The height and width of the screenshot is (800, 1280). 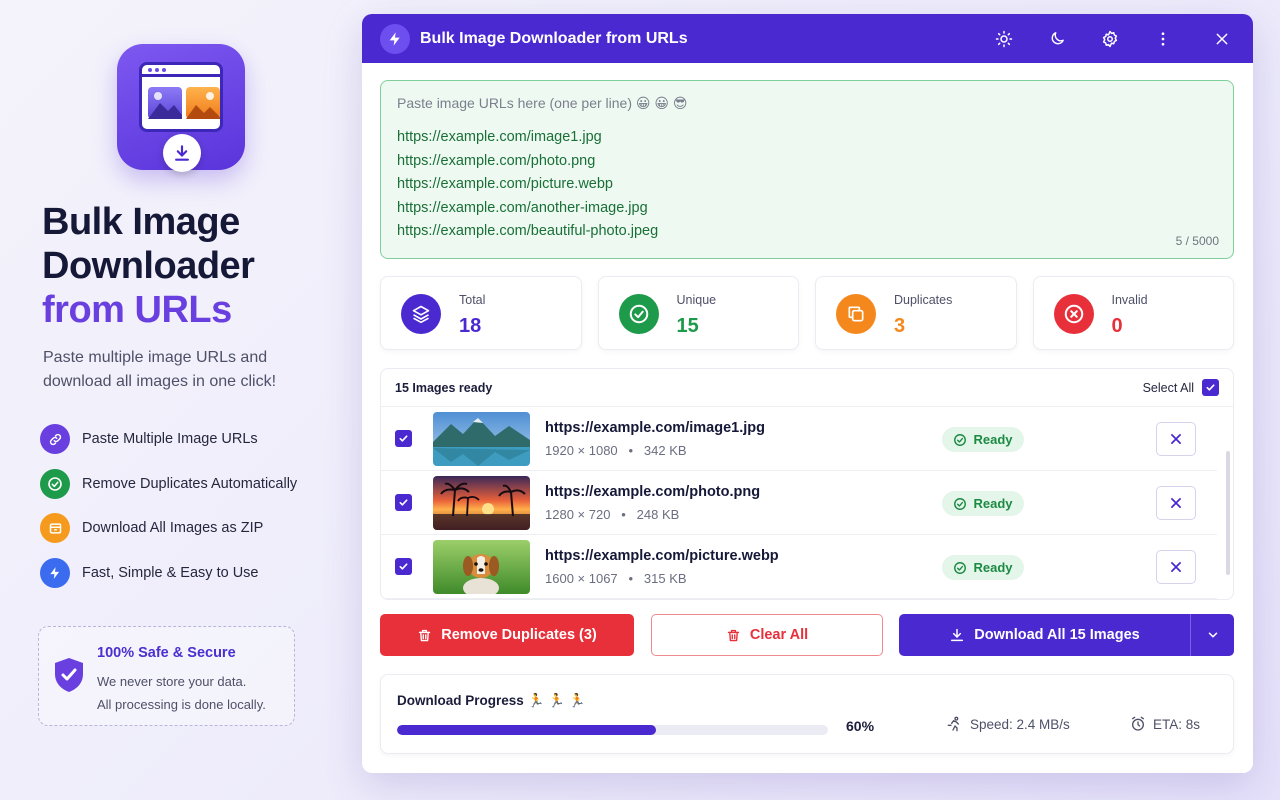 I want to click on light-theme-button, so click(x=1004, y=39).